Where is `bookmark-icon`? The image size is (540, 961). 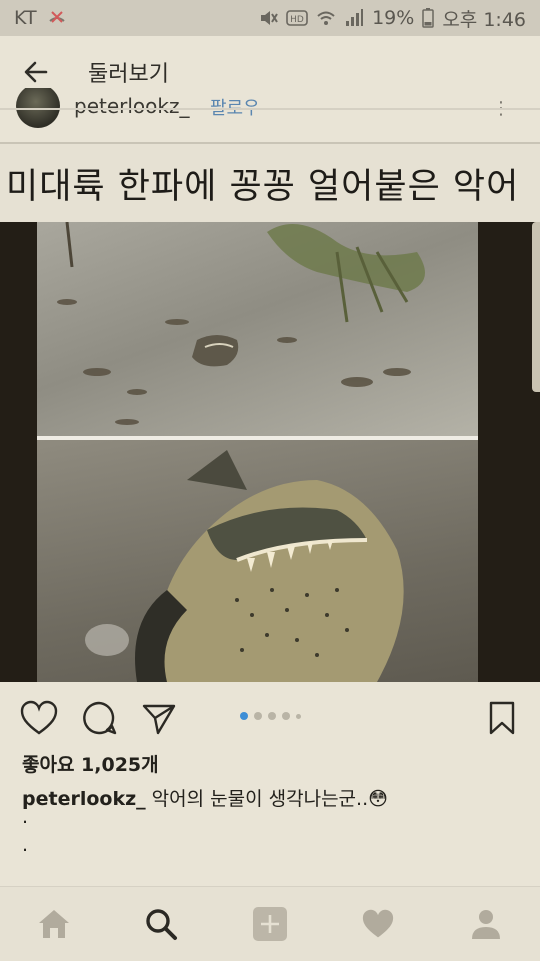
bookmark-icon is located at coordinates (502, 718).